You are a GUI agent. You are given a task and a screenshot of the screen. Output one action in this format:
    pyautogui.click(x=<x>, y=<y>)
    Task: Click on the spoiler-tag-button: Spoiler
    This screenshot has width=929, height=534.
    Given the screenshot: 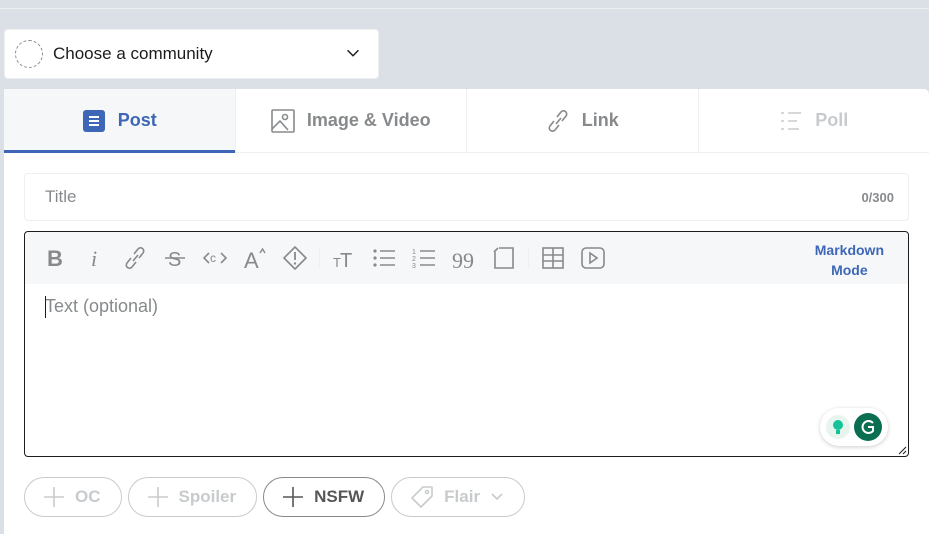 What is the action you would take?
    pyautogui.click(x=192, y=497)
    